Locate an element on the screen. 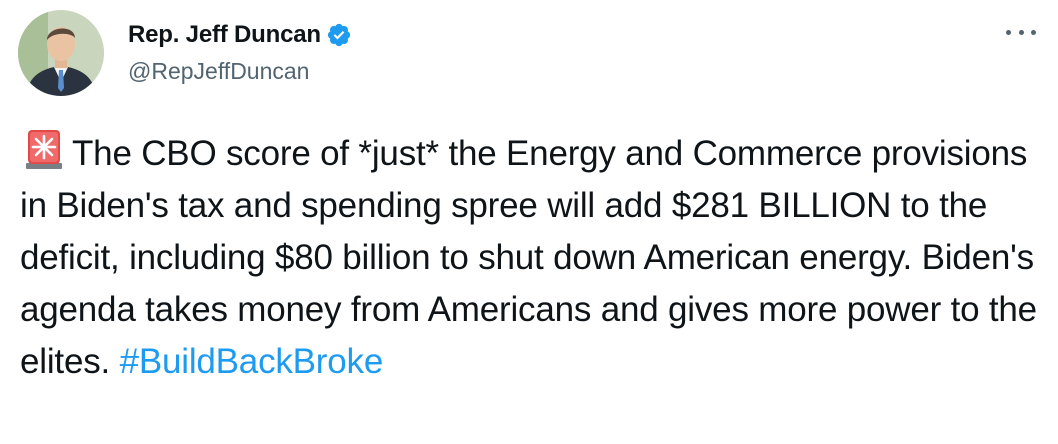  police-car-light-icon is located at coordinates (44, 149).